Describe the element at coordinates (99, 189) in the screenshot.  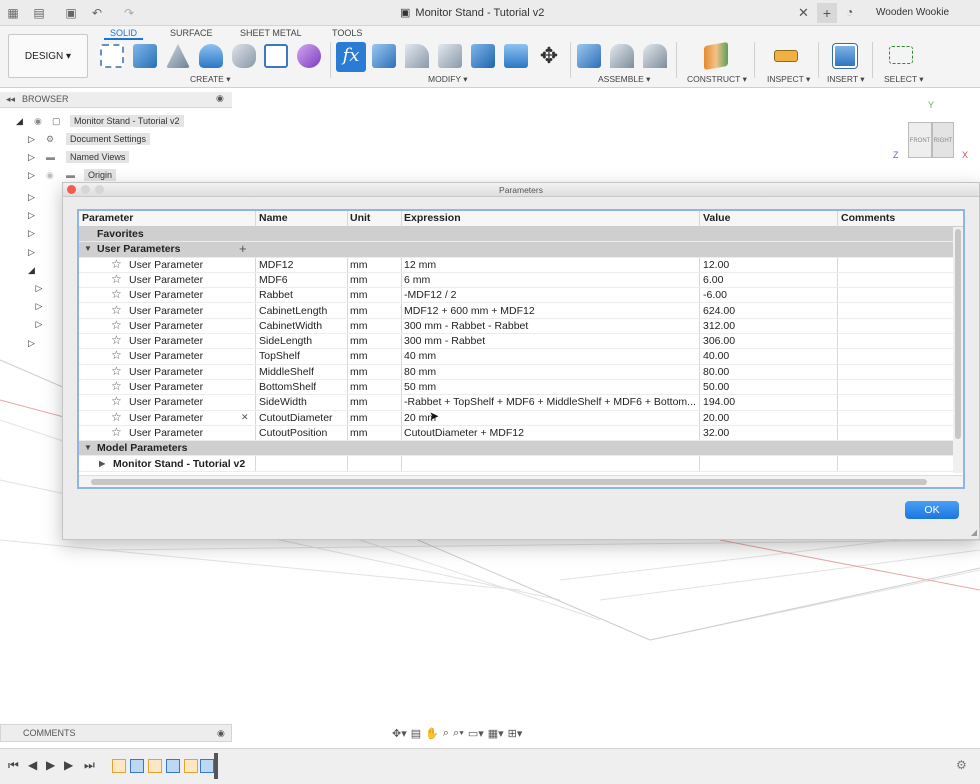
I see `maximize-window-icon` at that location.